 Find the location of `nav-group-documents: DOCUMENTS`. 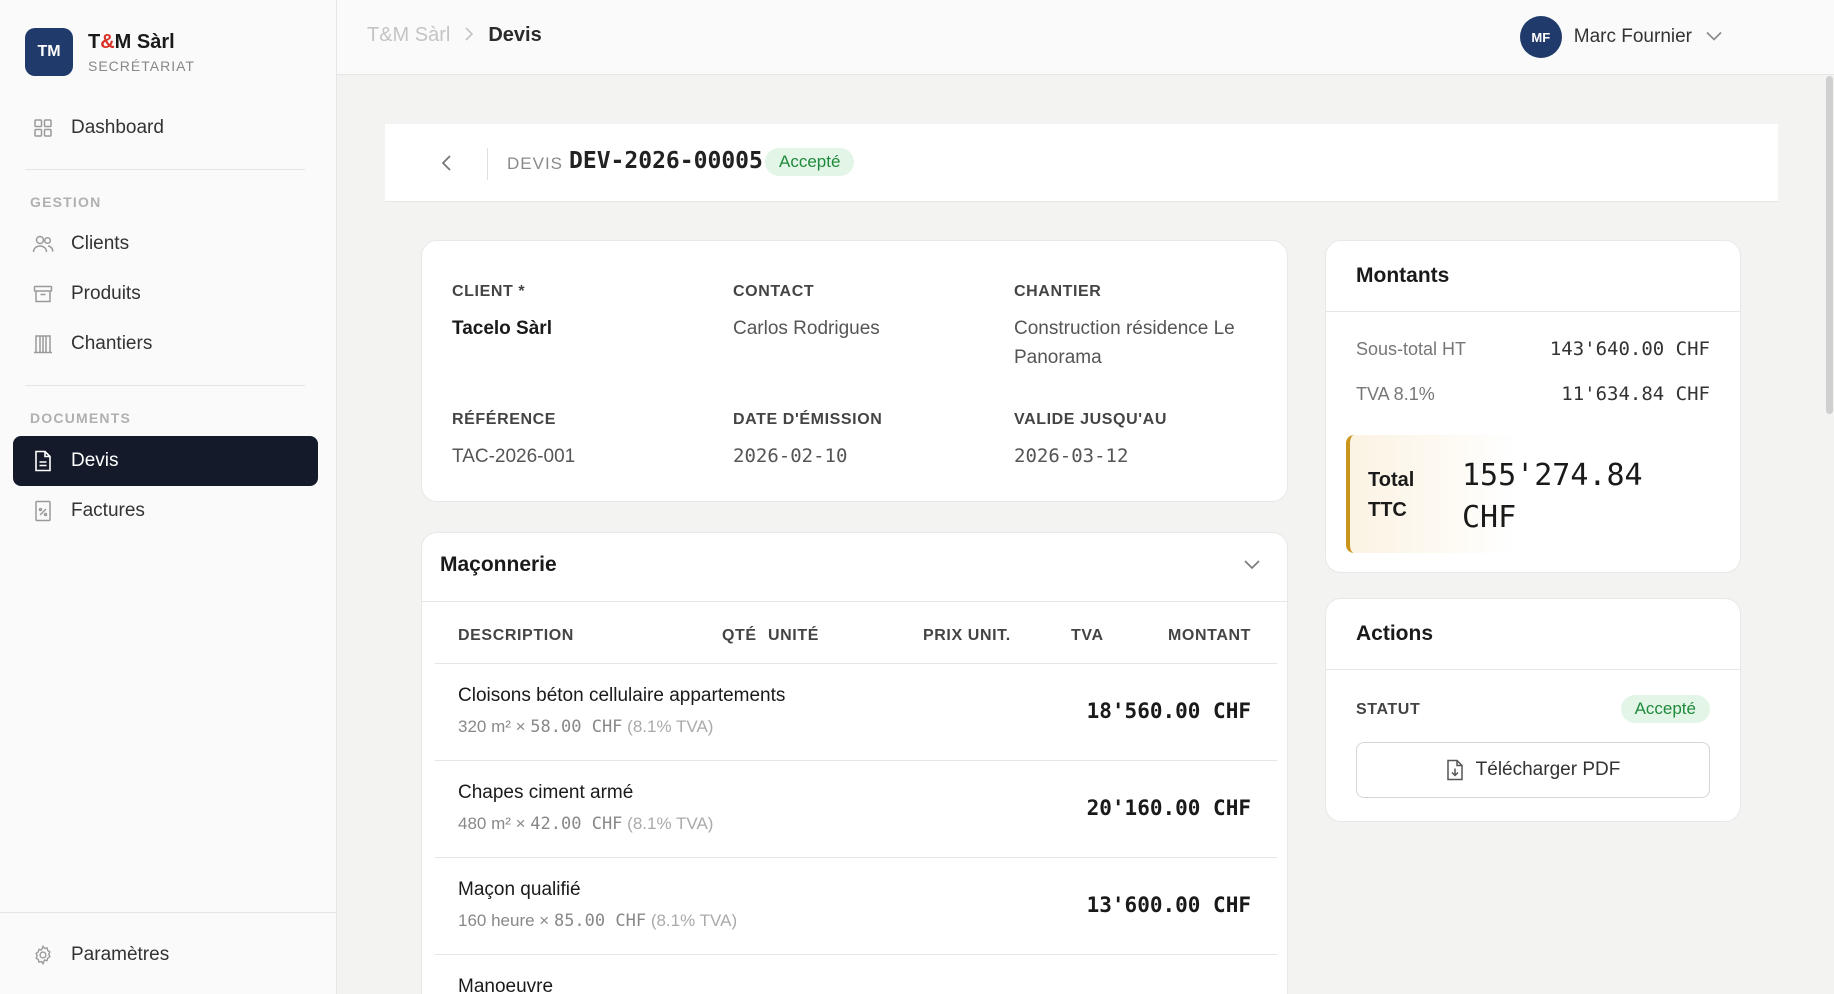

nav-group-documents: DOCUMENTS is located at coordinates (81, 418).